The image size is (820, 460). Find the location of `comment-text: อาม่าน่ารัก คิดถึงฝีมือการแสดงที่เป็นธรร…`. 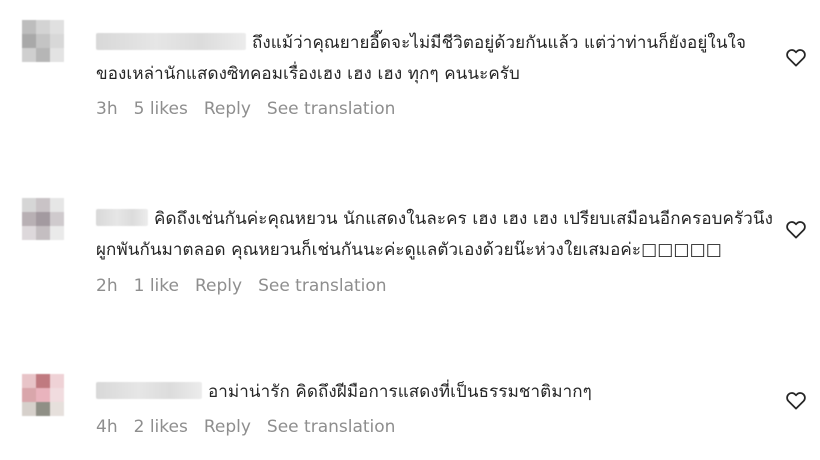

comment-text: อาม่าน่ารัก คิดถึงฝีมือการแสดงที่เป็นธรร… is located at coordinates (400, 392).